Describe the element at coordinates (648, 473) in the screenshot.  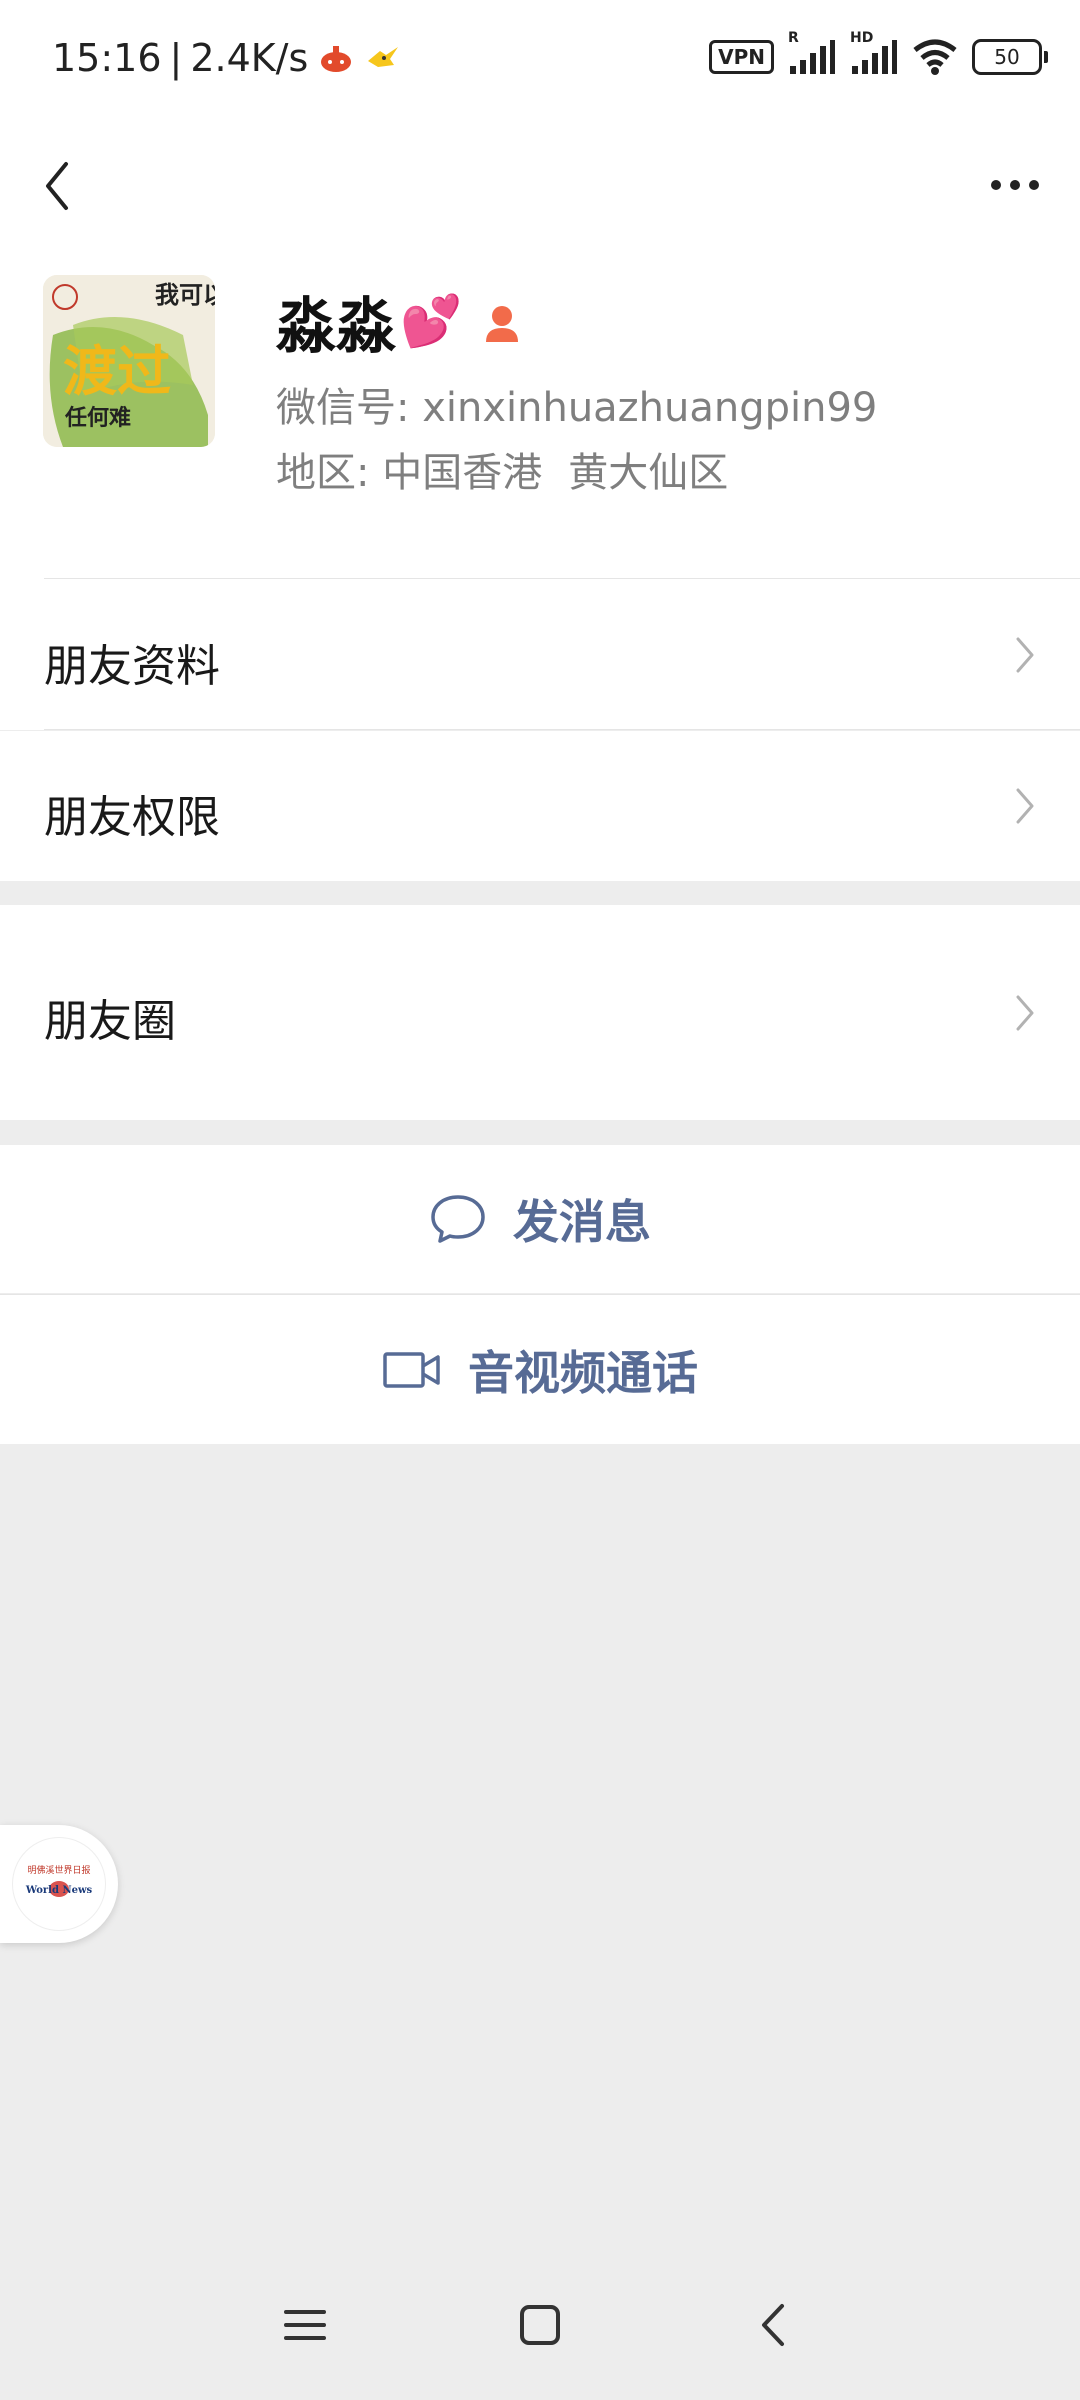
I see `region-district: 黄大仙区` at that location.